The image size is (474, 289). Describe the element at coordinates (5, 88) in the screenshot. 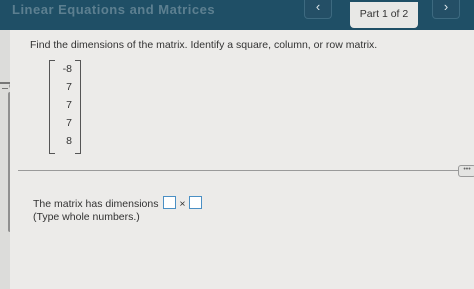

I see `menu-icon-line` at that location.